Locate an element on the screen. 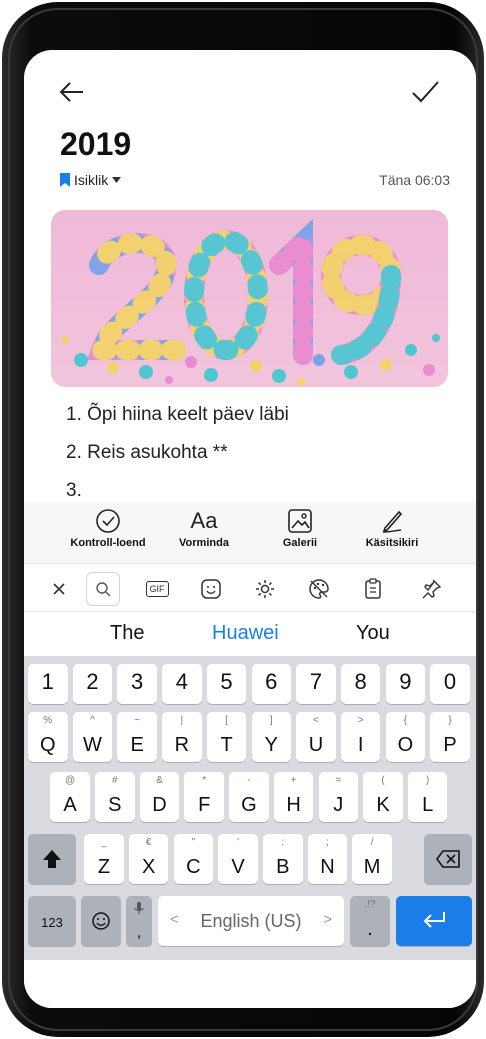 The height and width of the screenshot is (1039, 486). backspace-key is located at coordinates (448, 859).